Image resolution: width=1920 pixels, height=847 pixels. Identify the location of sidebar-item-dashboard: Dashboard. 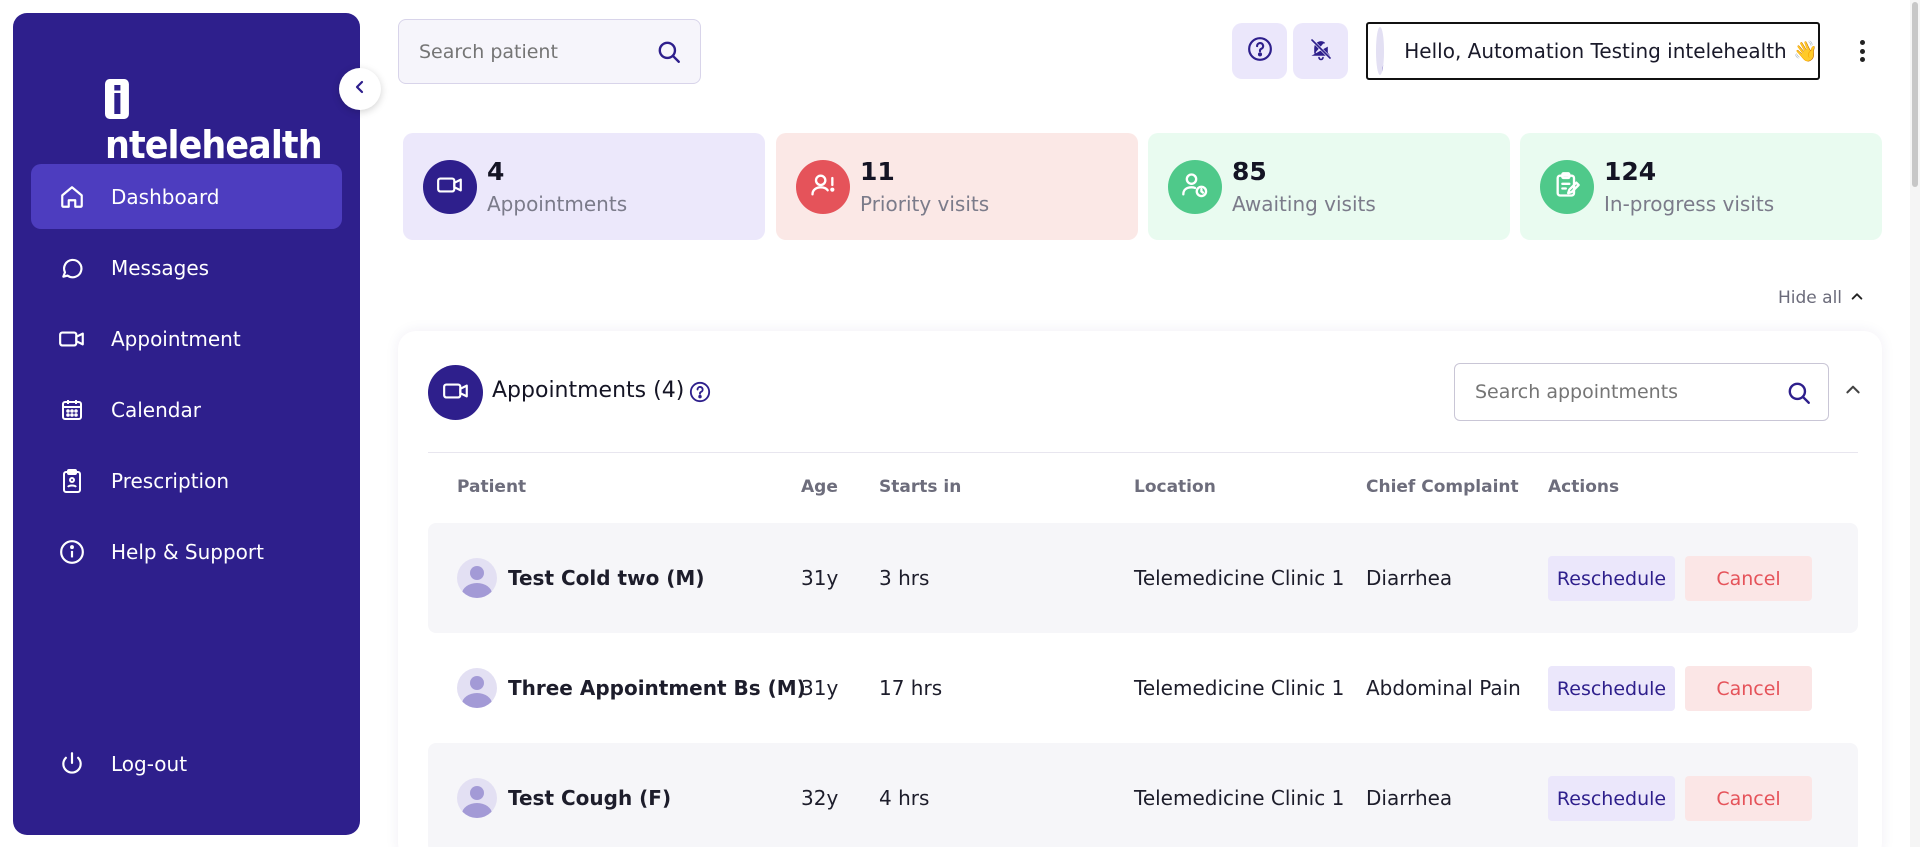
(186, 196).